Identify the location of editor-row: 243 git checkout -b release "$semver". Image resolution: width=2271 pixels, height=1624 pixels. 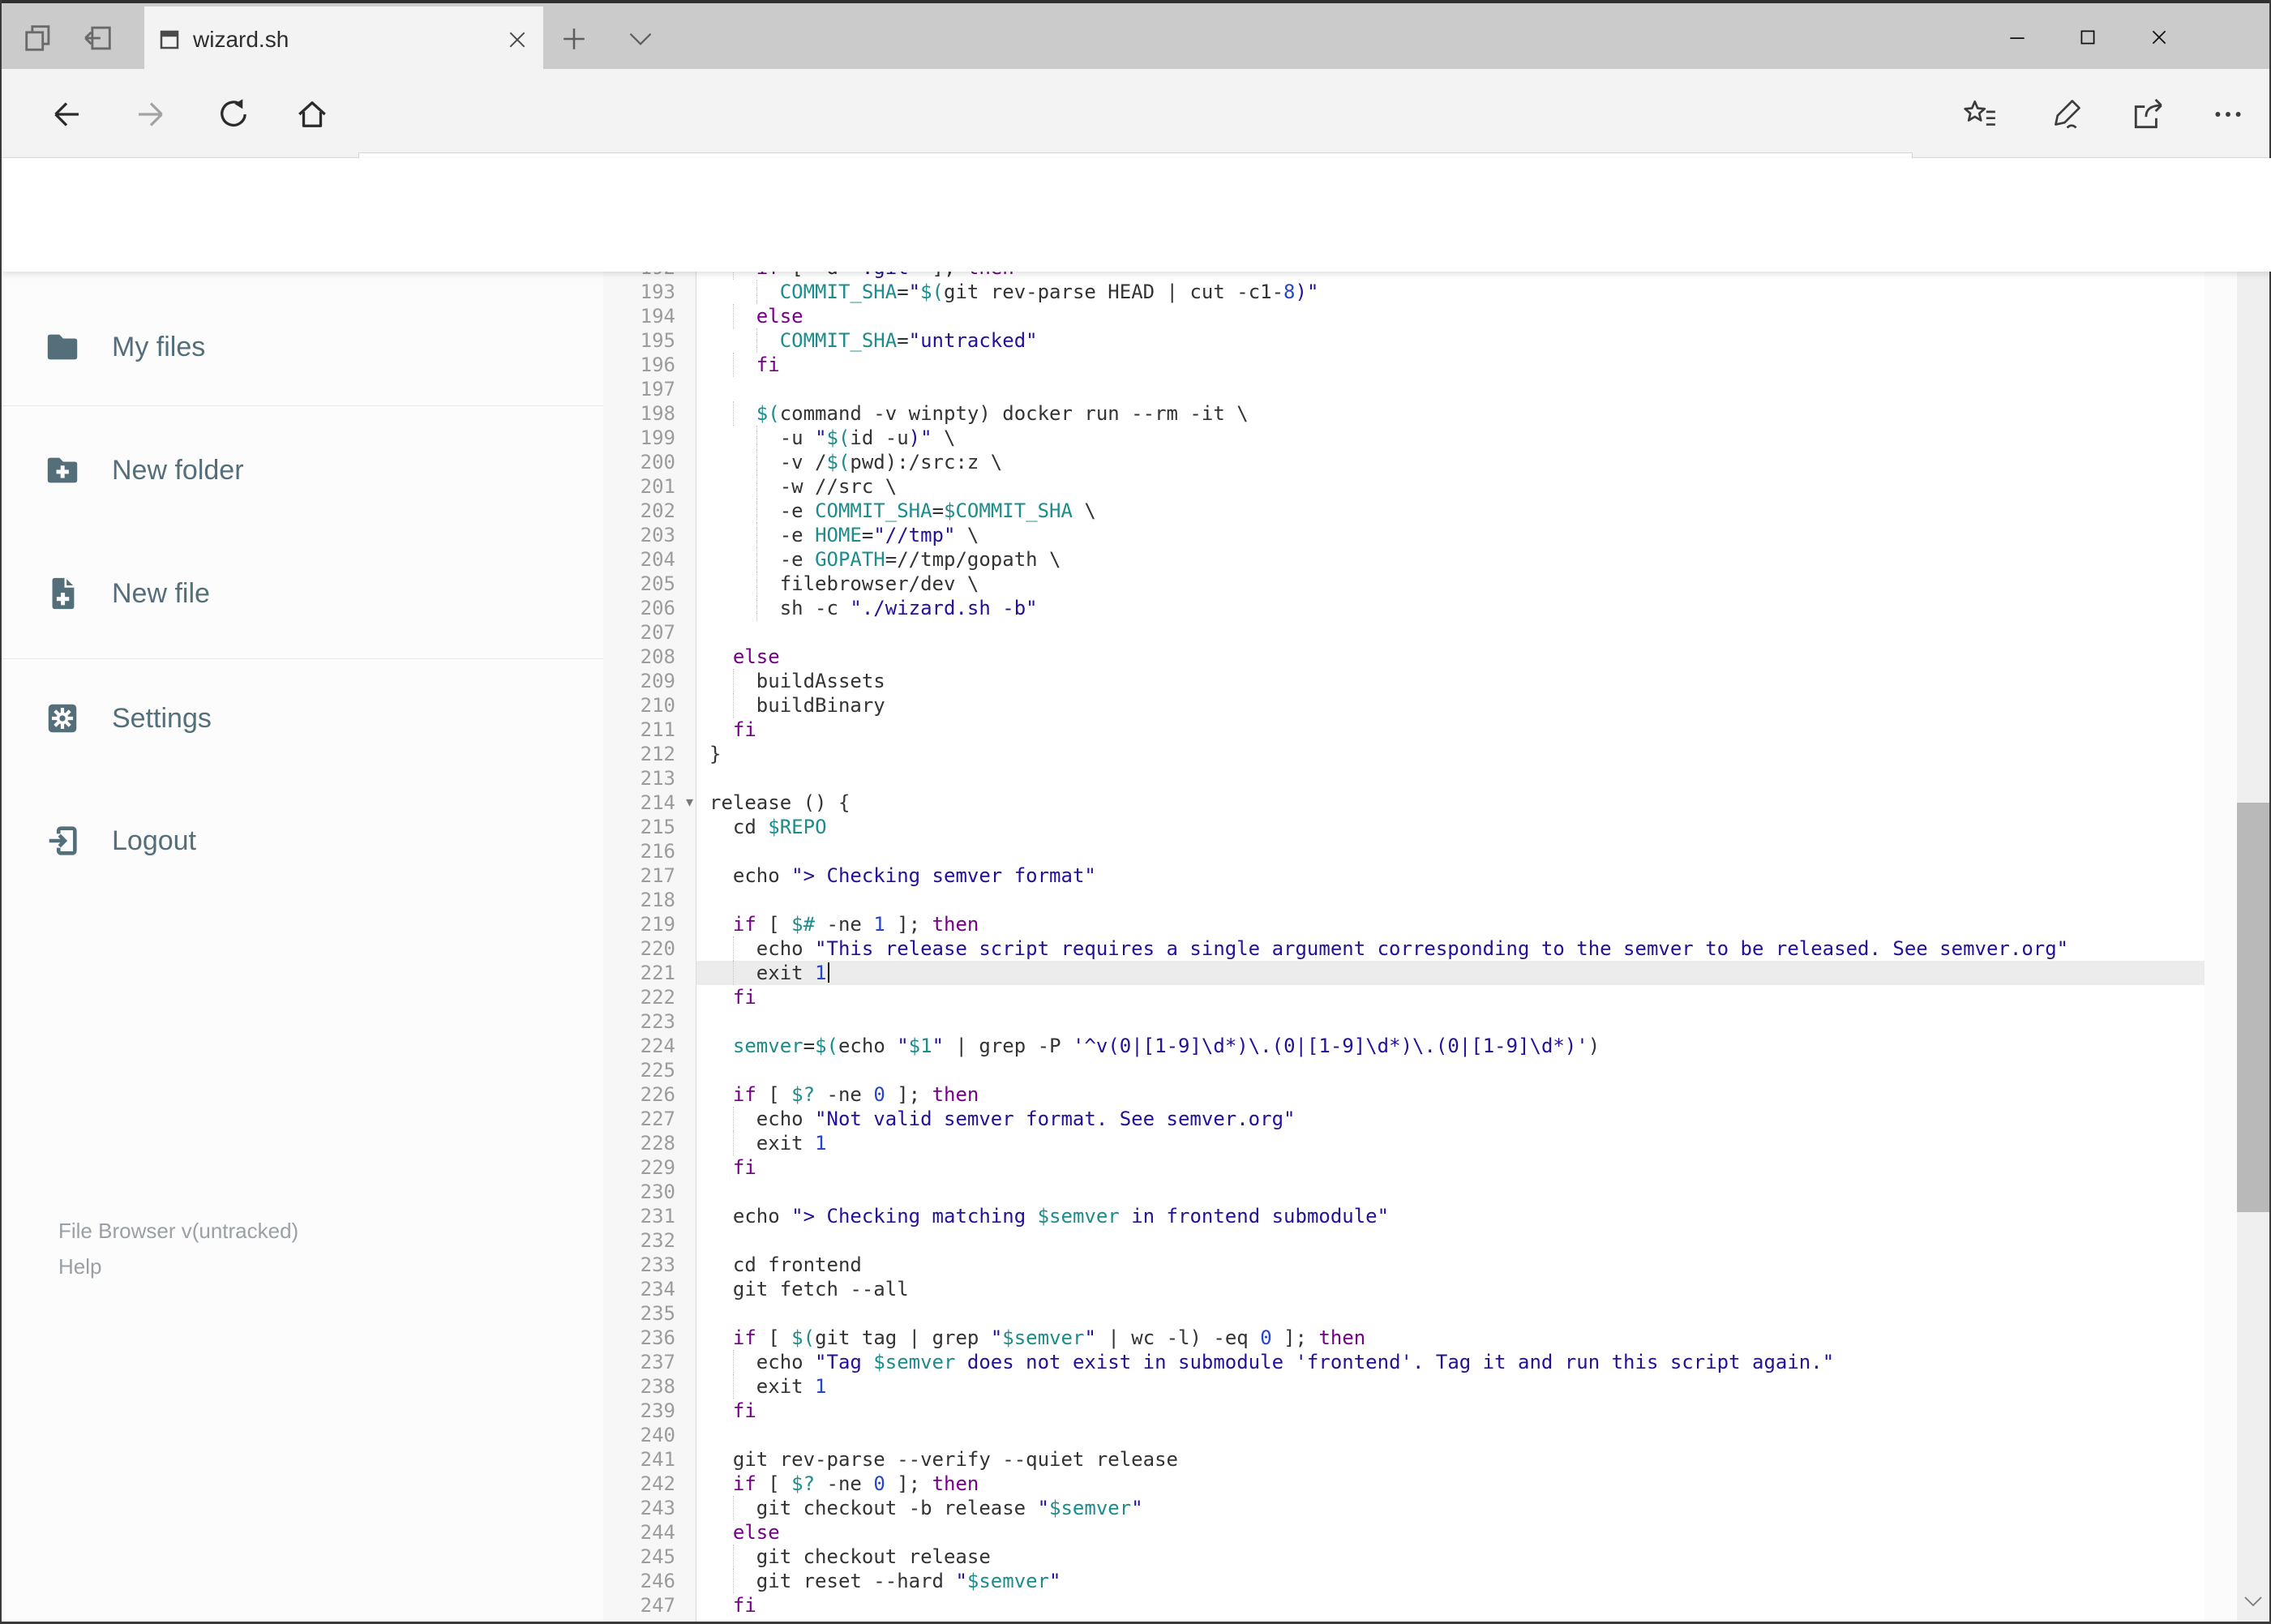
(1420, 1508).